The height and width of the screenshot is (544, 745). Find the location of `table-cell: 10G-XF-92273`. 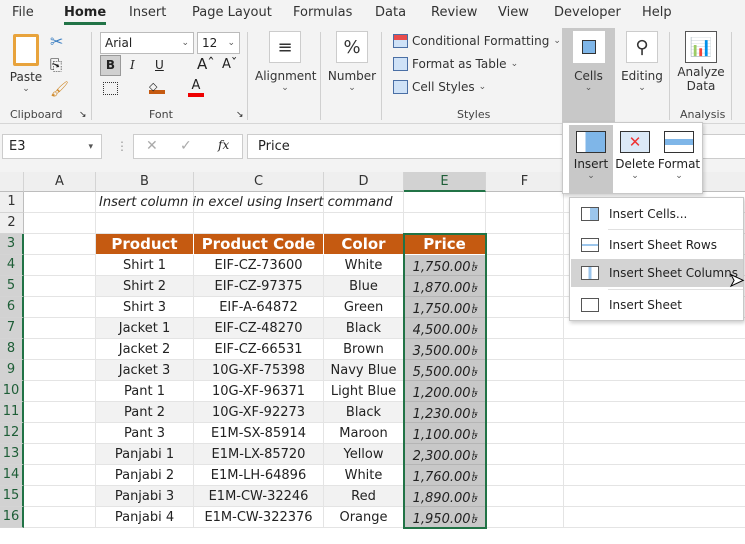

table-cell: 10G-XF-92273 is located at coordinates (259, 412).